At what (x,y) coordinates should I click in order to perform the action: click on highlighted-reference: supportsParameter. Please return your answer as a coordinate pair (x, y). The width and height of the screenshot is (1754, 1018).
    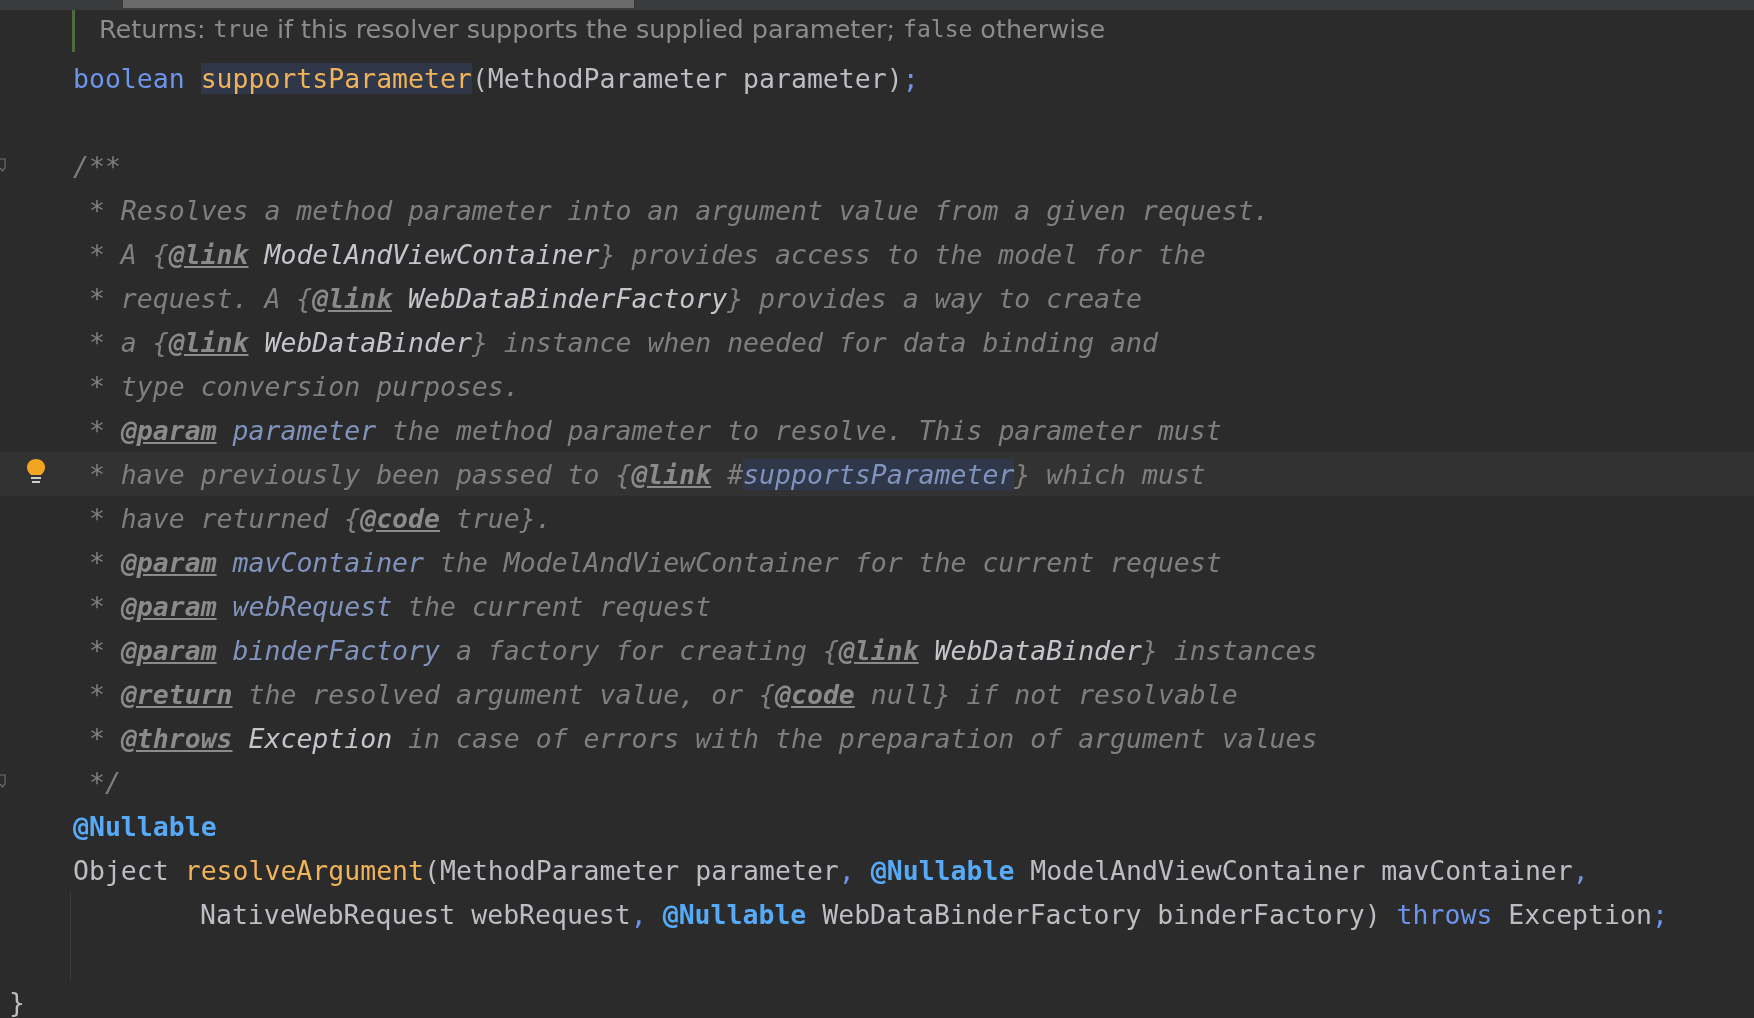
    Looking at the image, I should click on (879, 474).